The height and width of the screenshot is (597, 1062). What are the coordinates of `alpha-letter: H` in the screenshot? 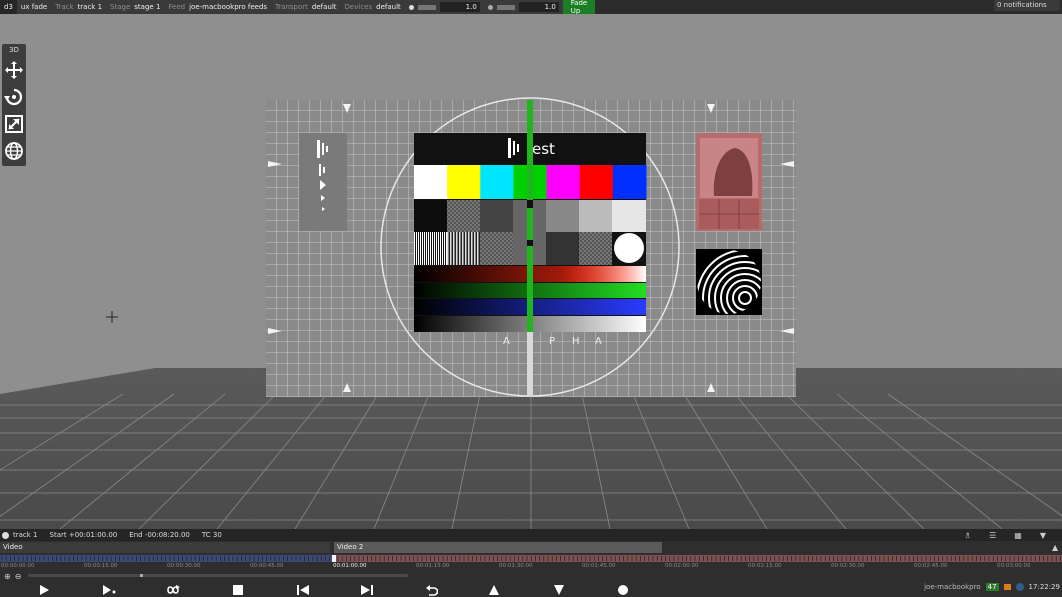 It's located at (576, 341).